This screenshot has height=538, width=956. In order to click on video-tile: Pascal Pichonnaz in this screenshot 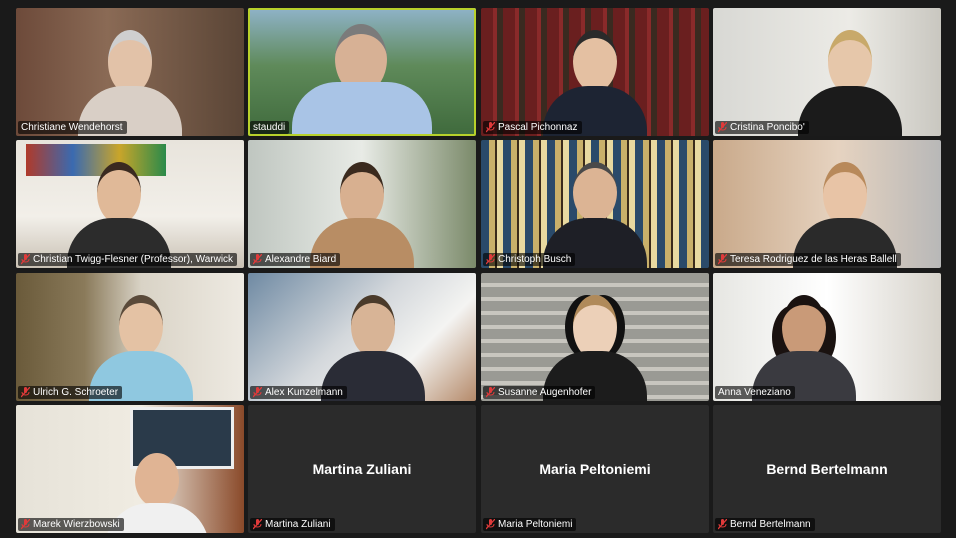, I will do `click(595, 72)`.